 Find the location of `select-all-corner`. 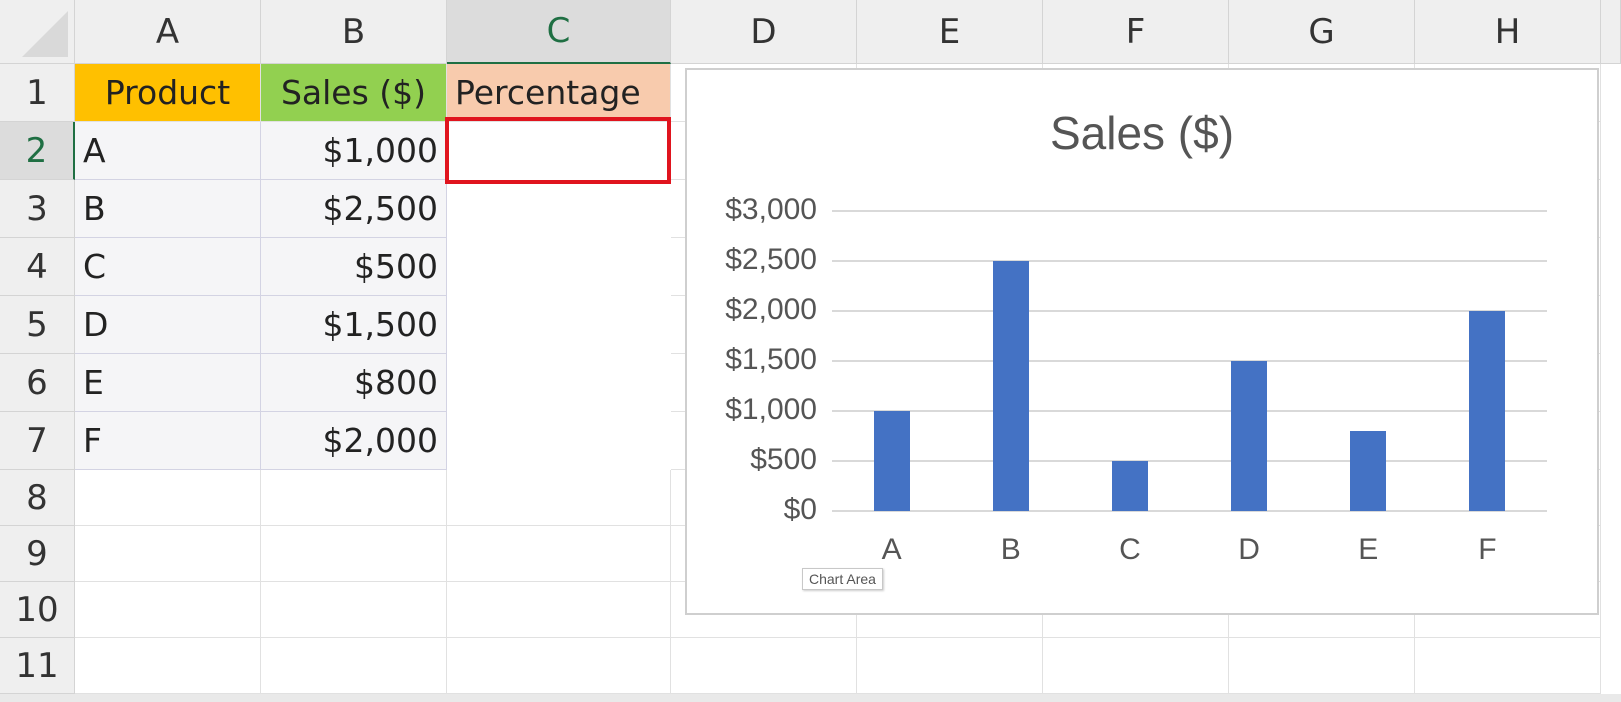

select-all-corner is located at coordinates (37, 32).